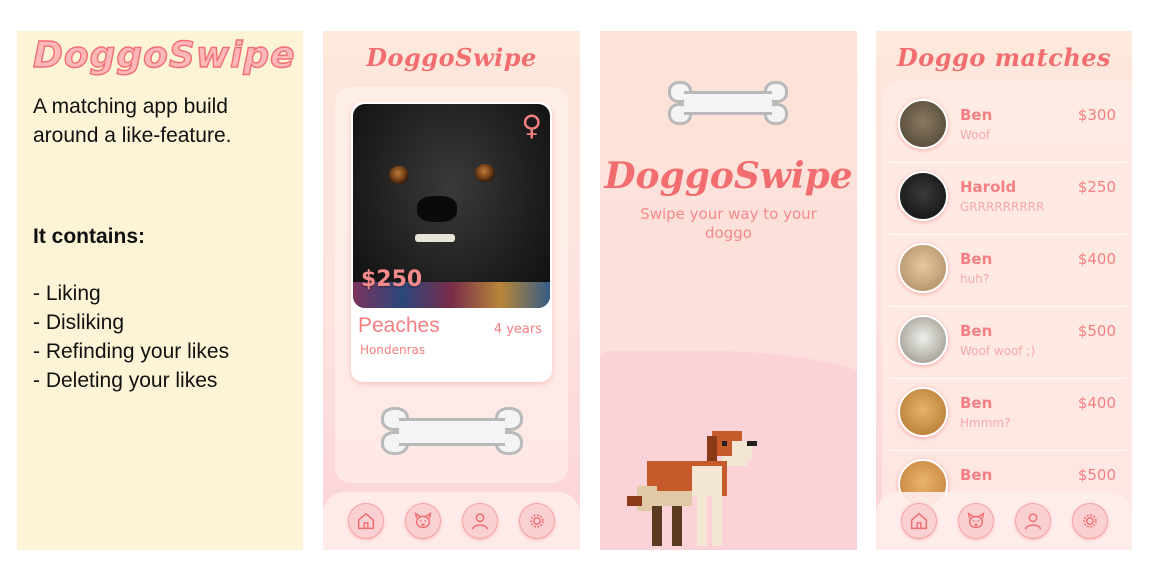 The width and height of the screenshot is (1166, 588). Describe the element at coordinates (728, 223) in the screenshot. I see `splash-subtitle: Swipe your way to your doggo` at that location.